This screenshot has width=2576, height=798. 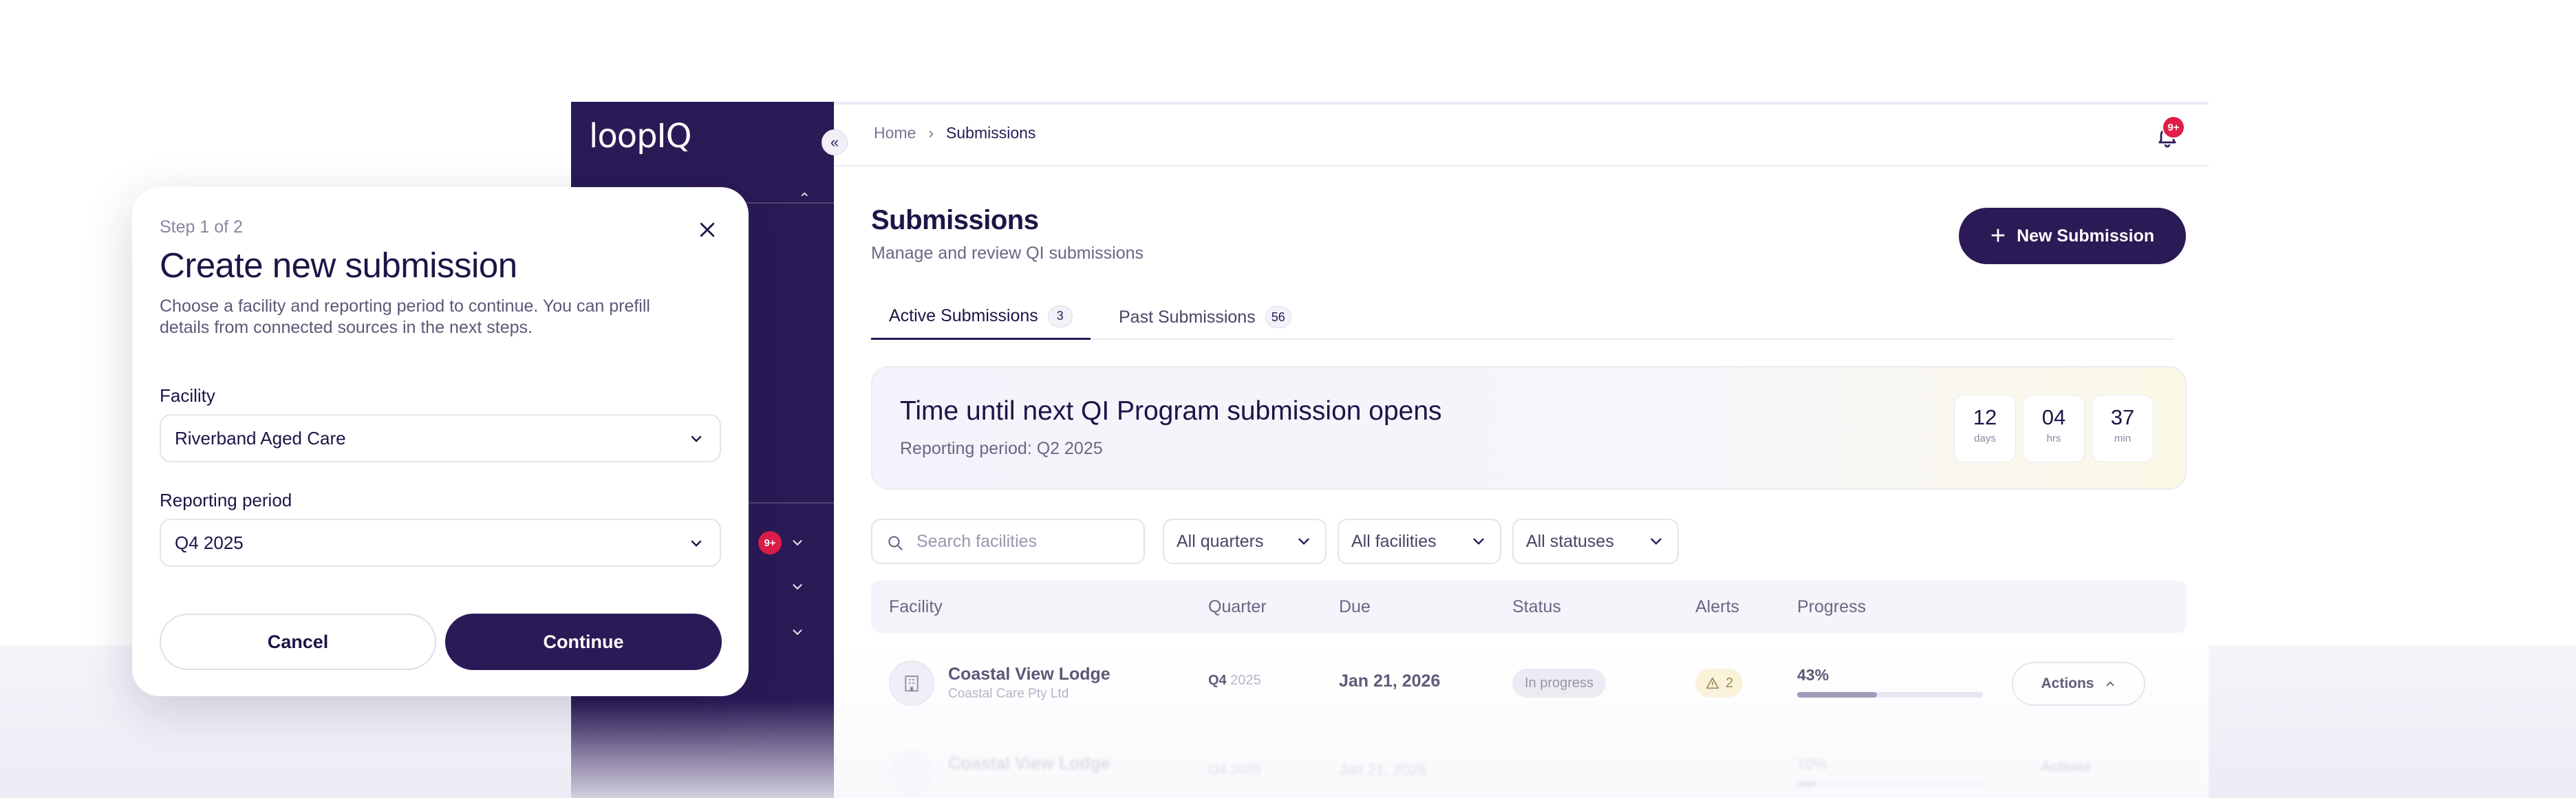 What do you see at coordinates (187, 395) in the screenshot?
I see `facility-label: Facility` at bounding box center [187, 395].